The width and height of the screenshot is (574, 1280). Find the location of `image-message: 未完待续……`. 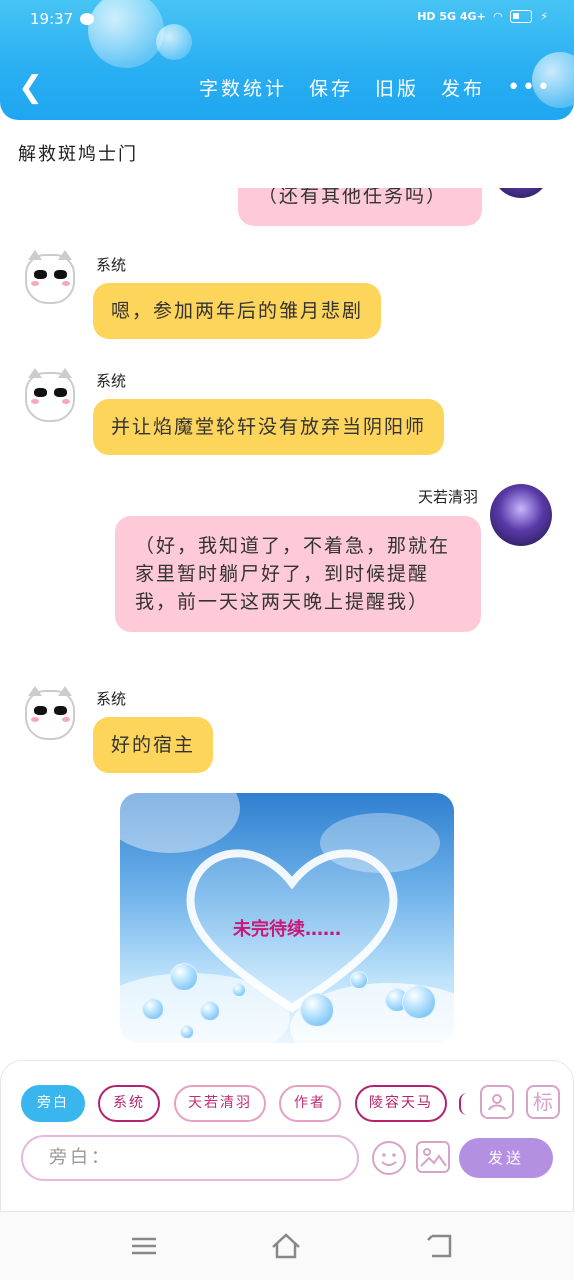

image-message: 未完待续…… is located at coordinates (287, 918).